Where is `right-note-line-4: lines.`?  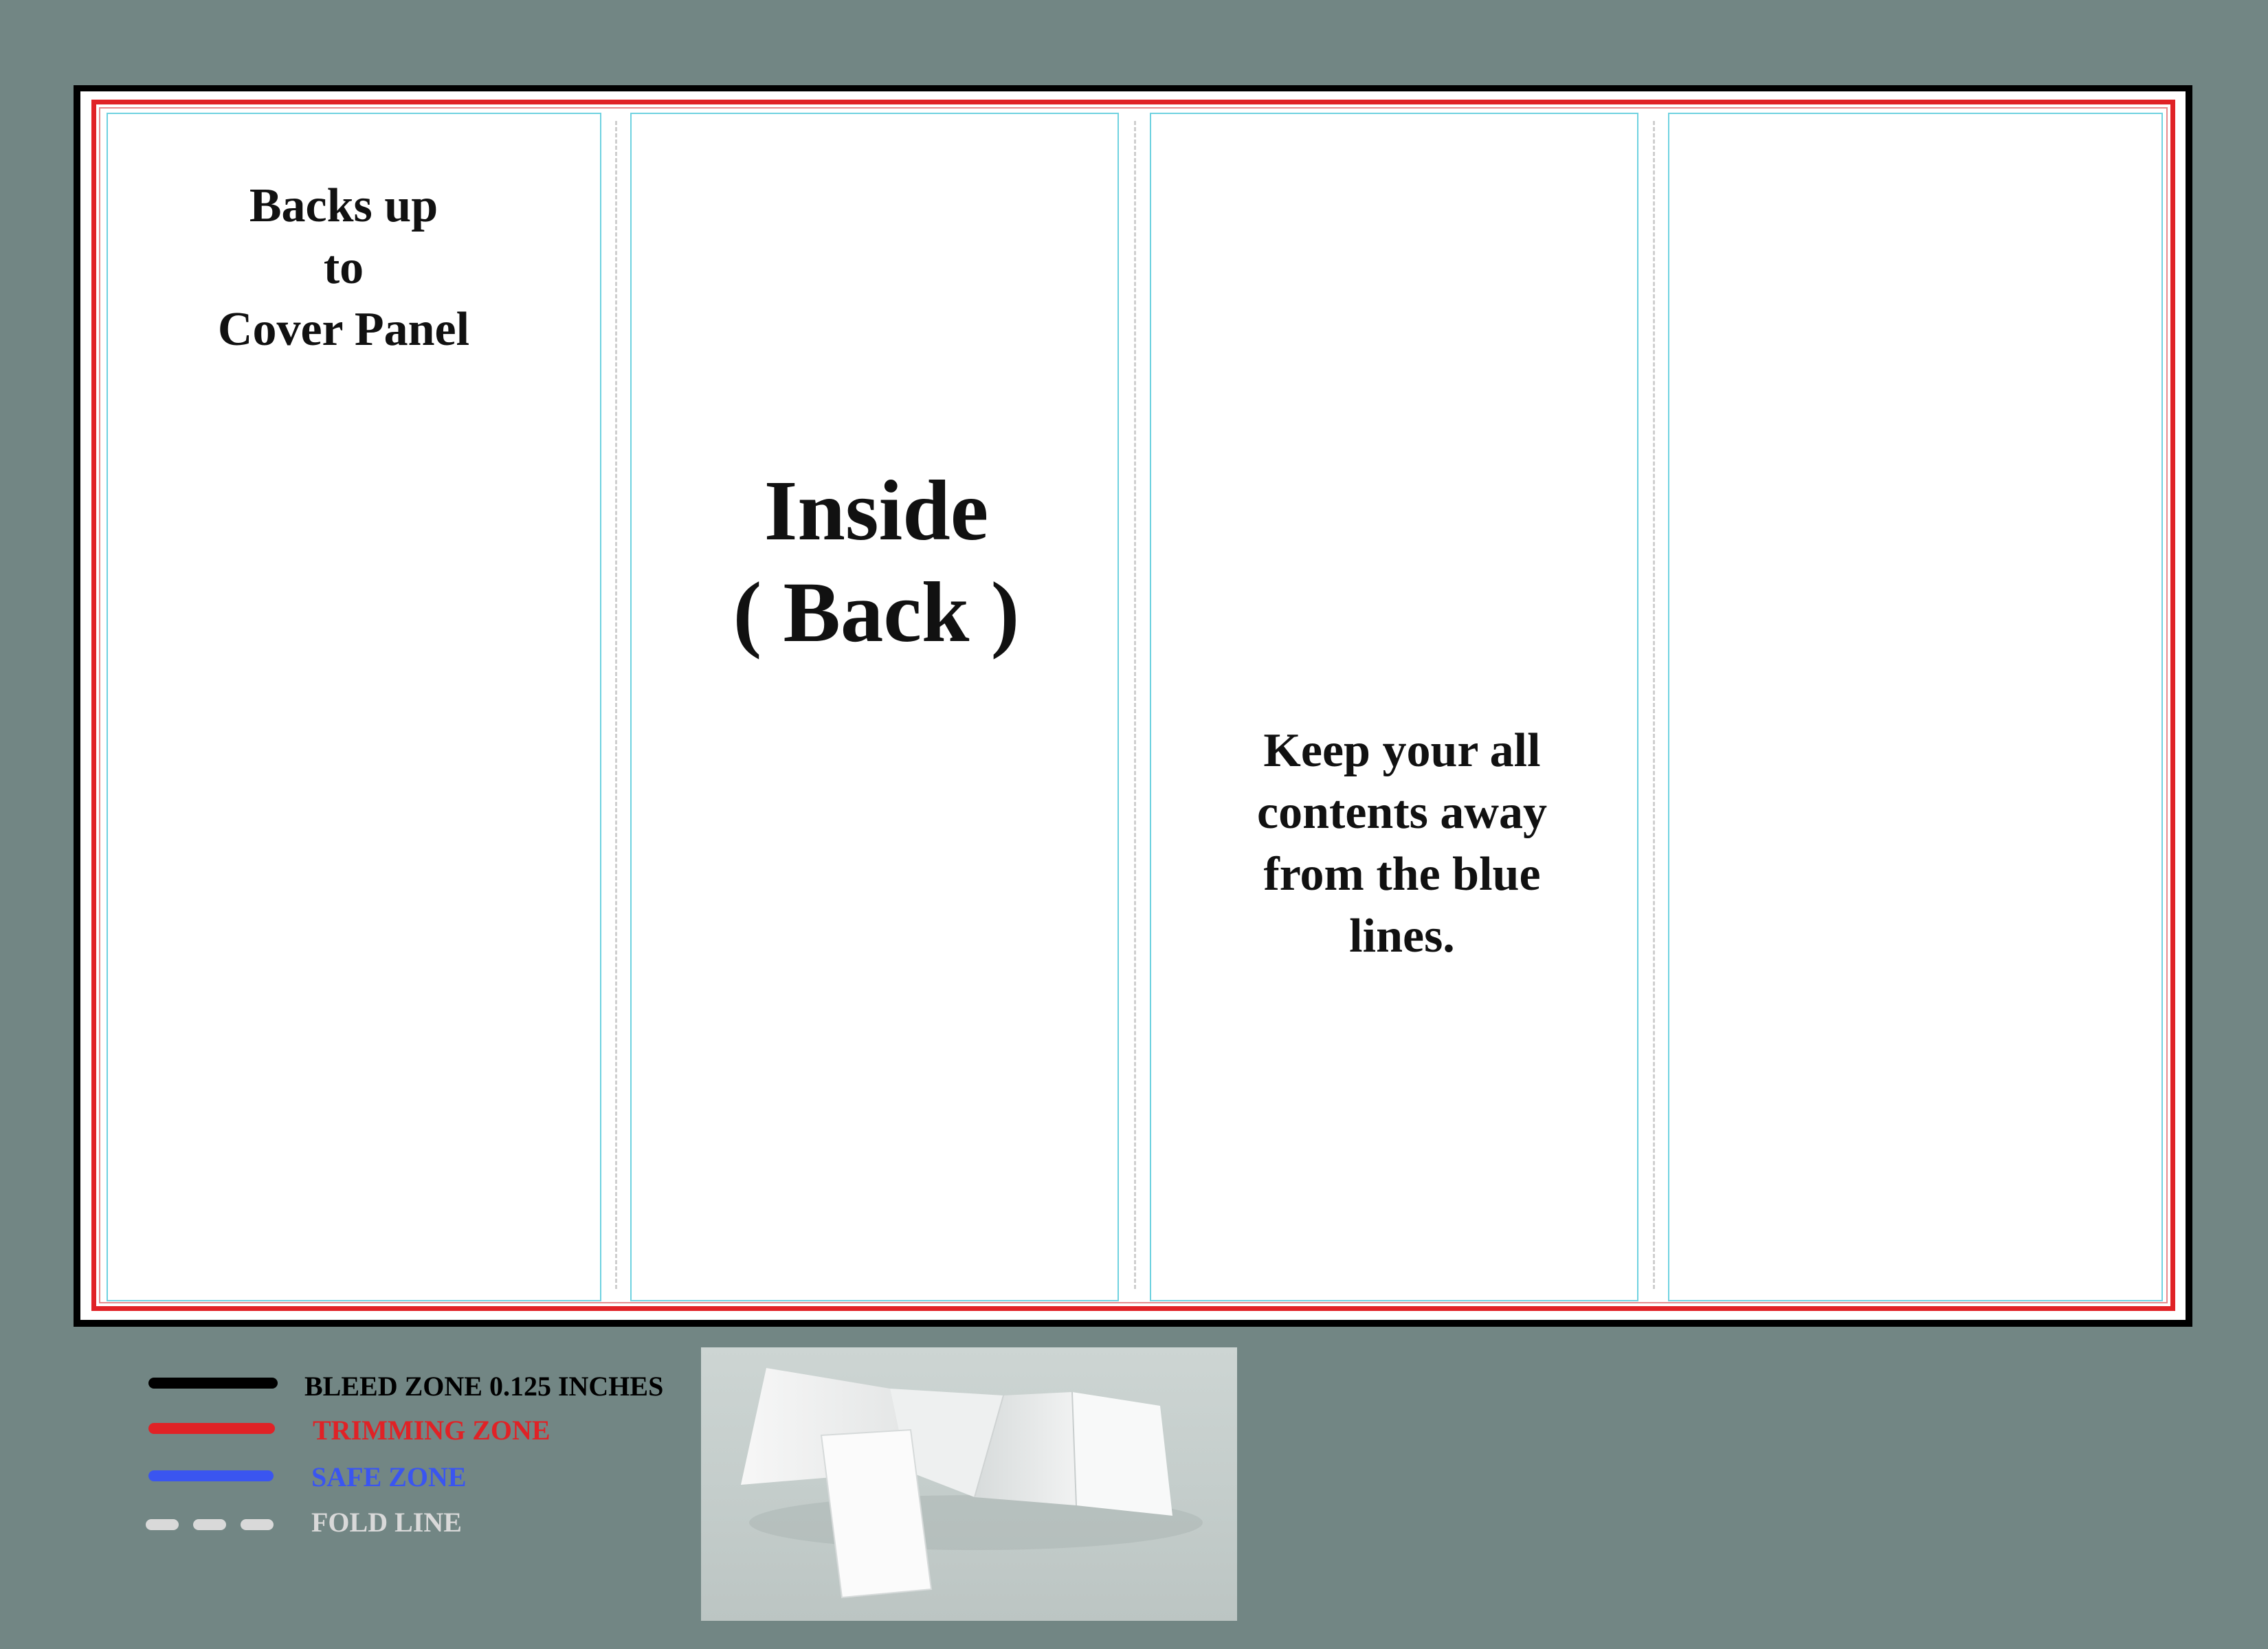
right-note-line-4: lines. is located at coordinates (1402, 936).